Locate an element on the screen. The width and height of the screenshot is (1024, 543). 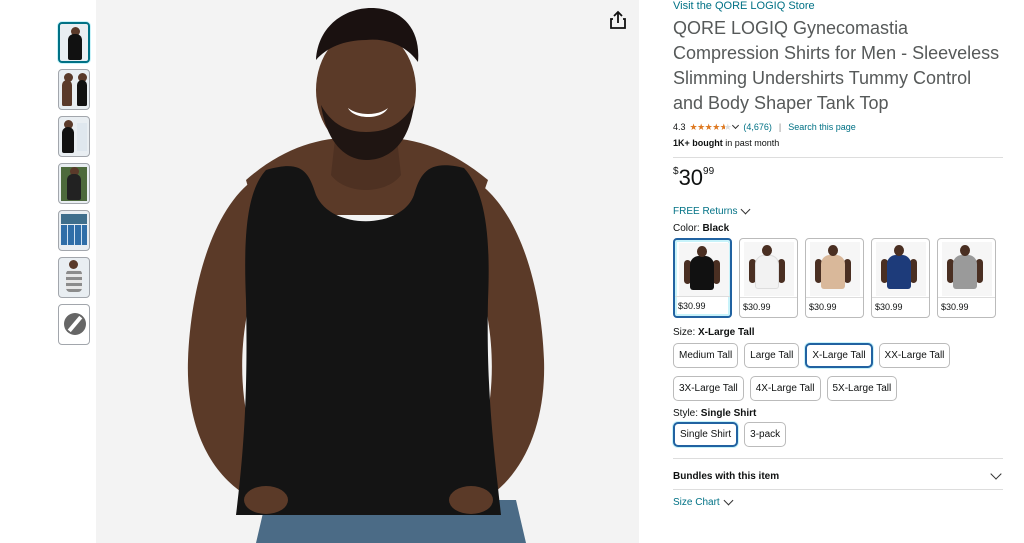
color-swatch-black: $30.99 is located at coordinates (702, 278).